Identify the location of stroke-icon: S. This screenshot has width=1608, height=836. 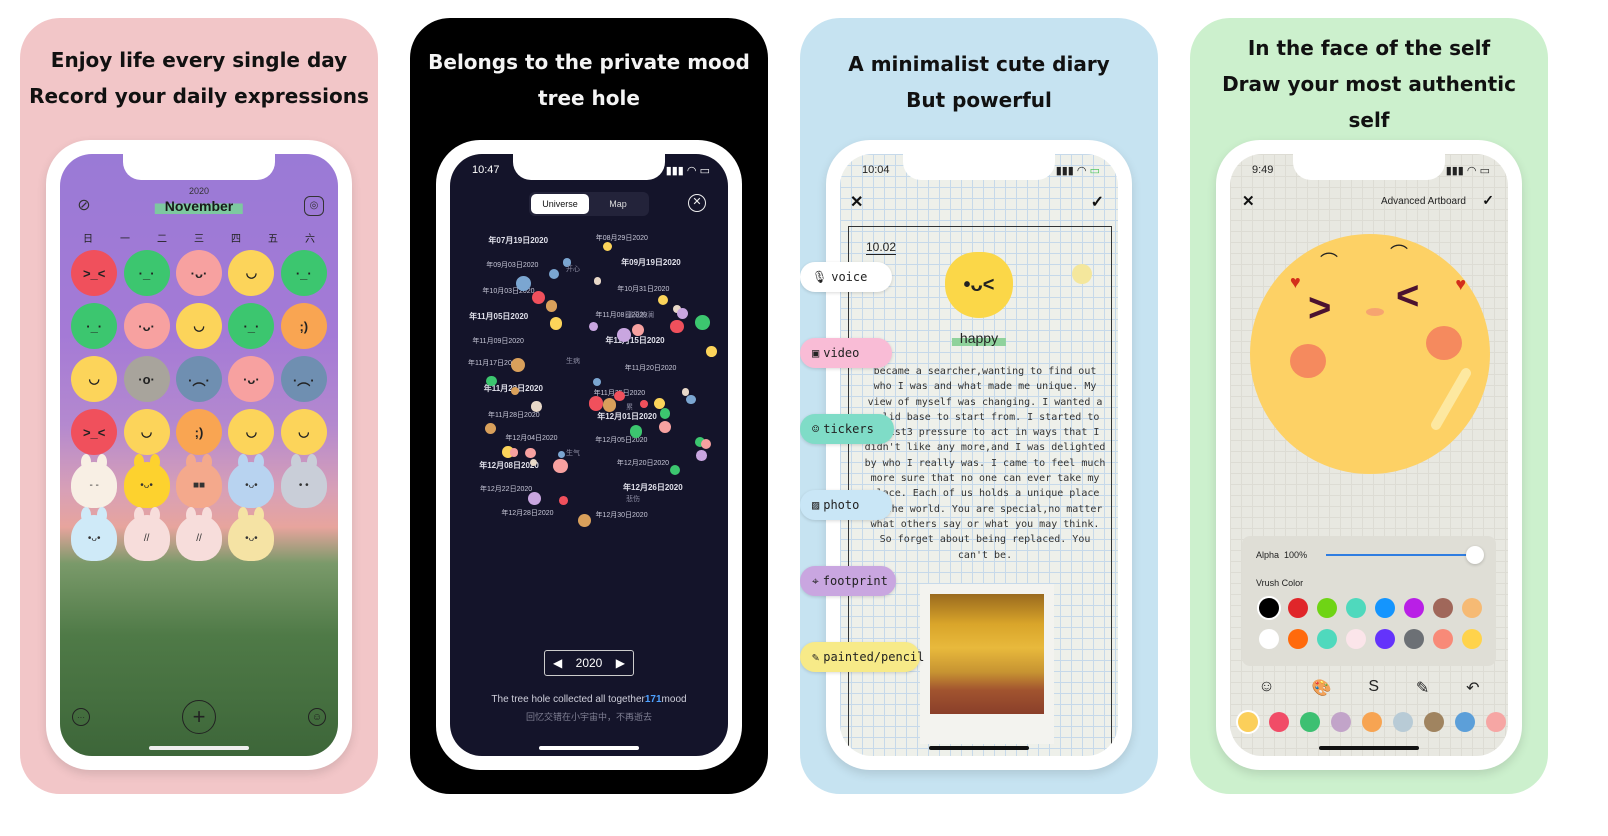
(1373, 688).